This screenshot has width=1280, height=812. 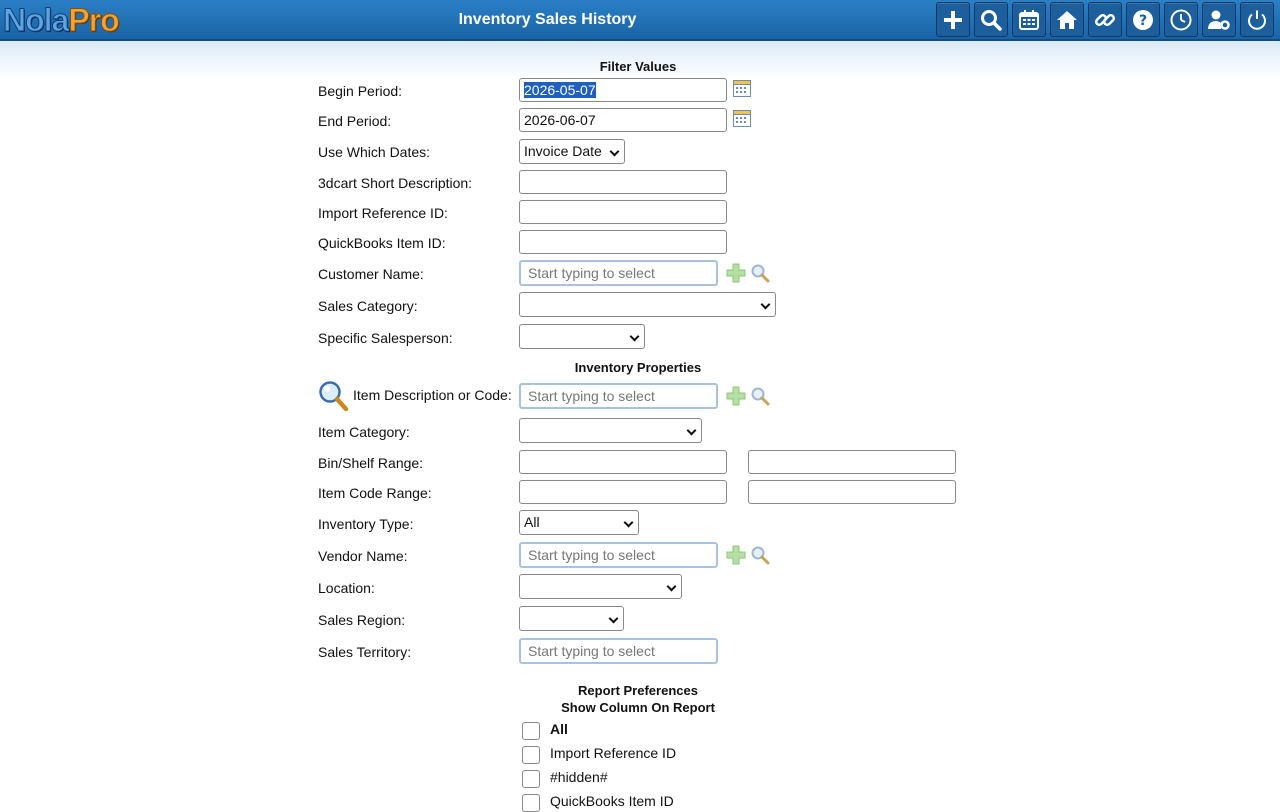 What do you see at coordinates (363, 556) in the screenshot?
I see `vendor-name-label: Vendor Name:` at bounding box center [363, 556].